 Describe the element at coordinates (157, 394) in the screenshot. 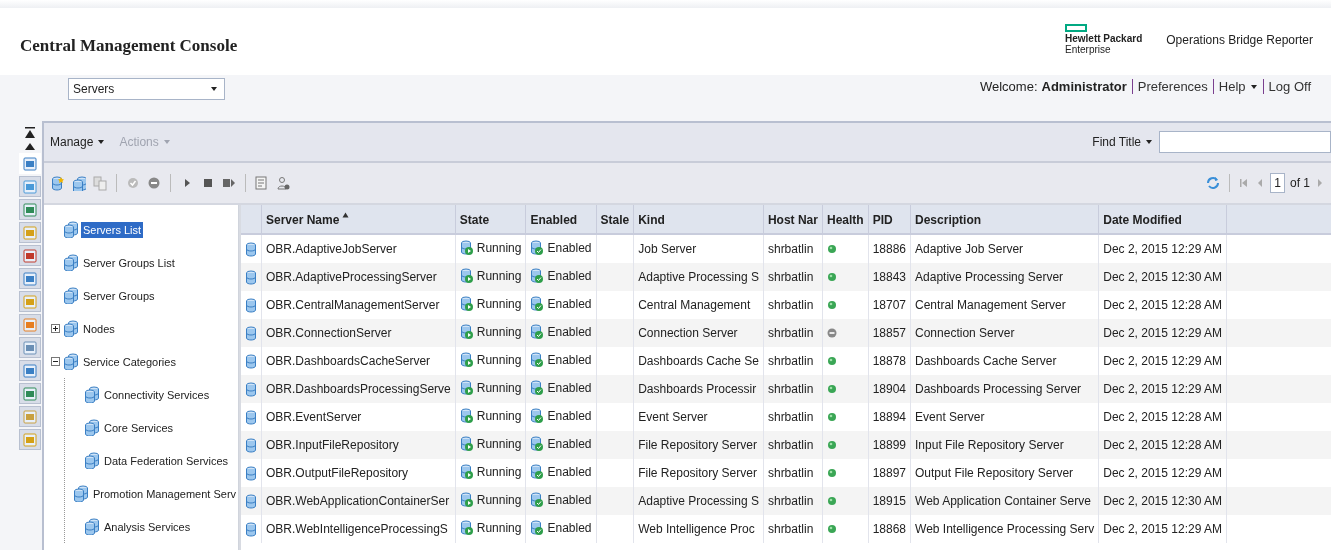

I see `tree-item: Connectivity Services` at that location.